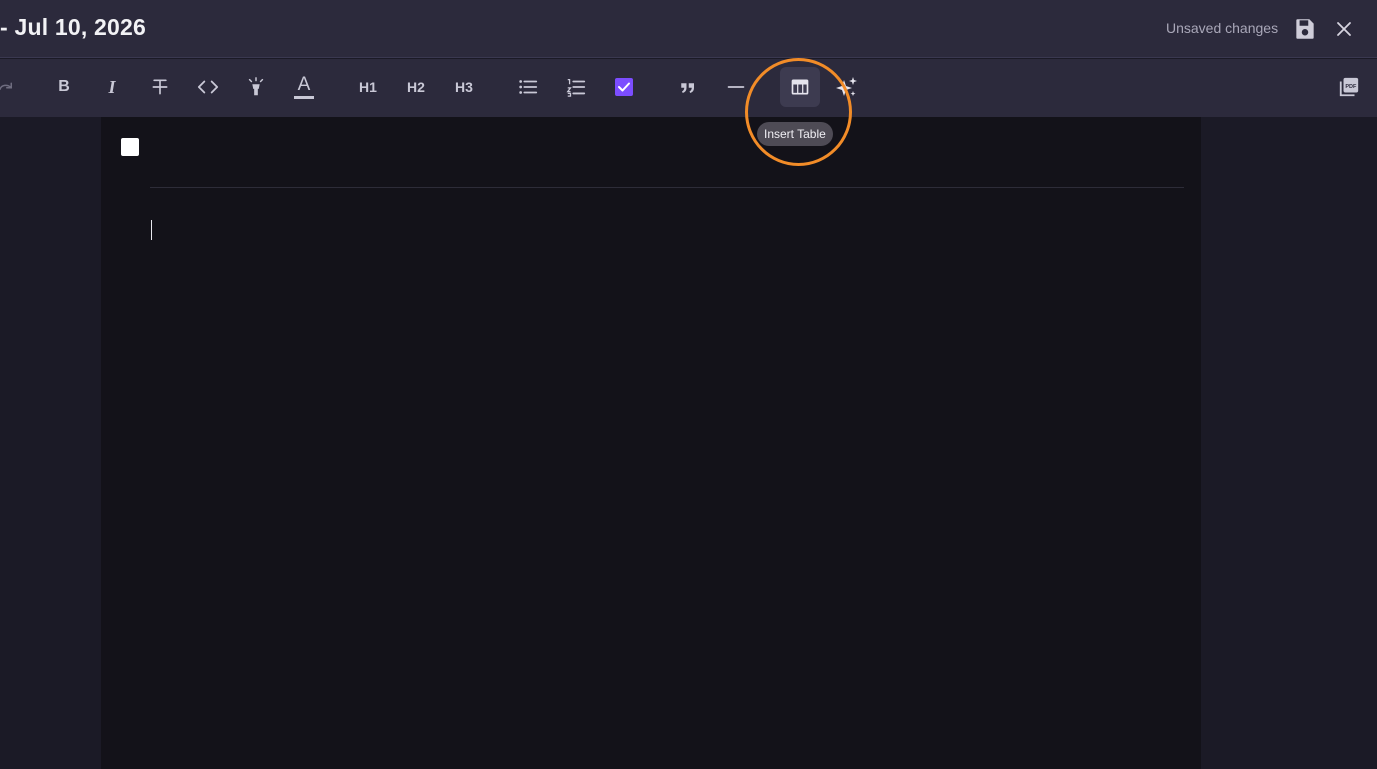 The image size is (1377, 769). I want to click on heading-3-button: H3, so click(464, 87).